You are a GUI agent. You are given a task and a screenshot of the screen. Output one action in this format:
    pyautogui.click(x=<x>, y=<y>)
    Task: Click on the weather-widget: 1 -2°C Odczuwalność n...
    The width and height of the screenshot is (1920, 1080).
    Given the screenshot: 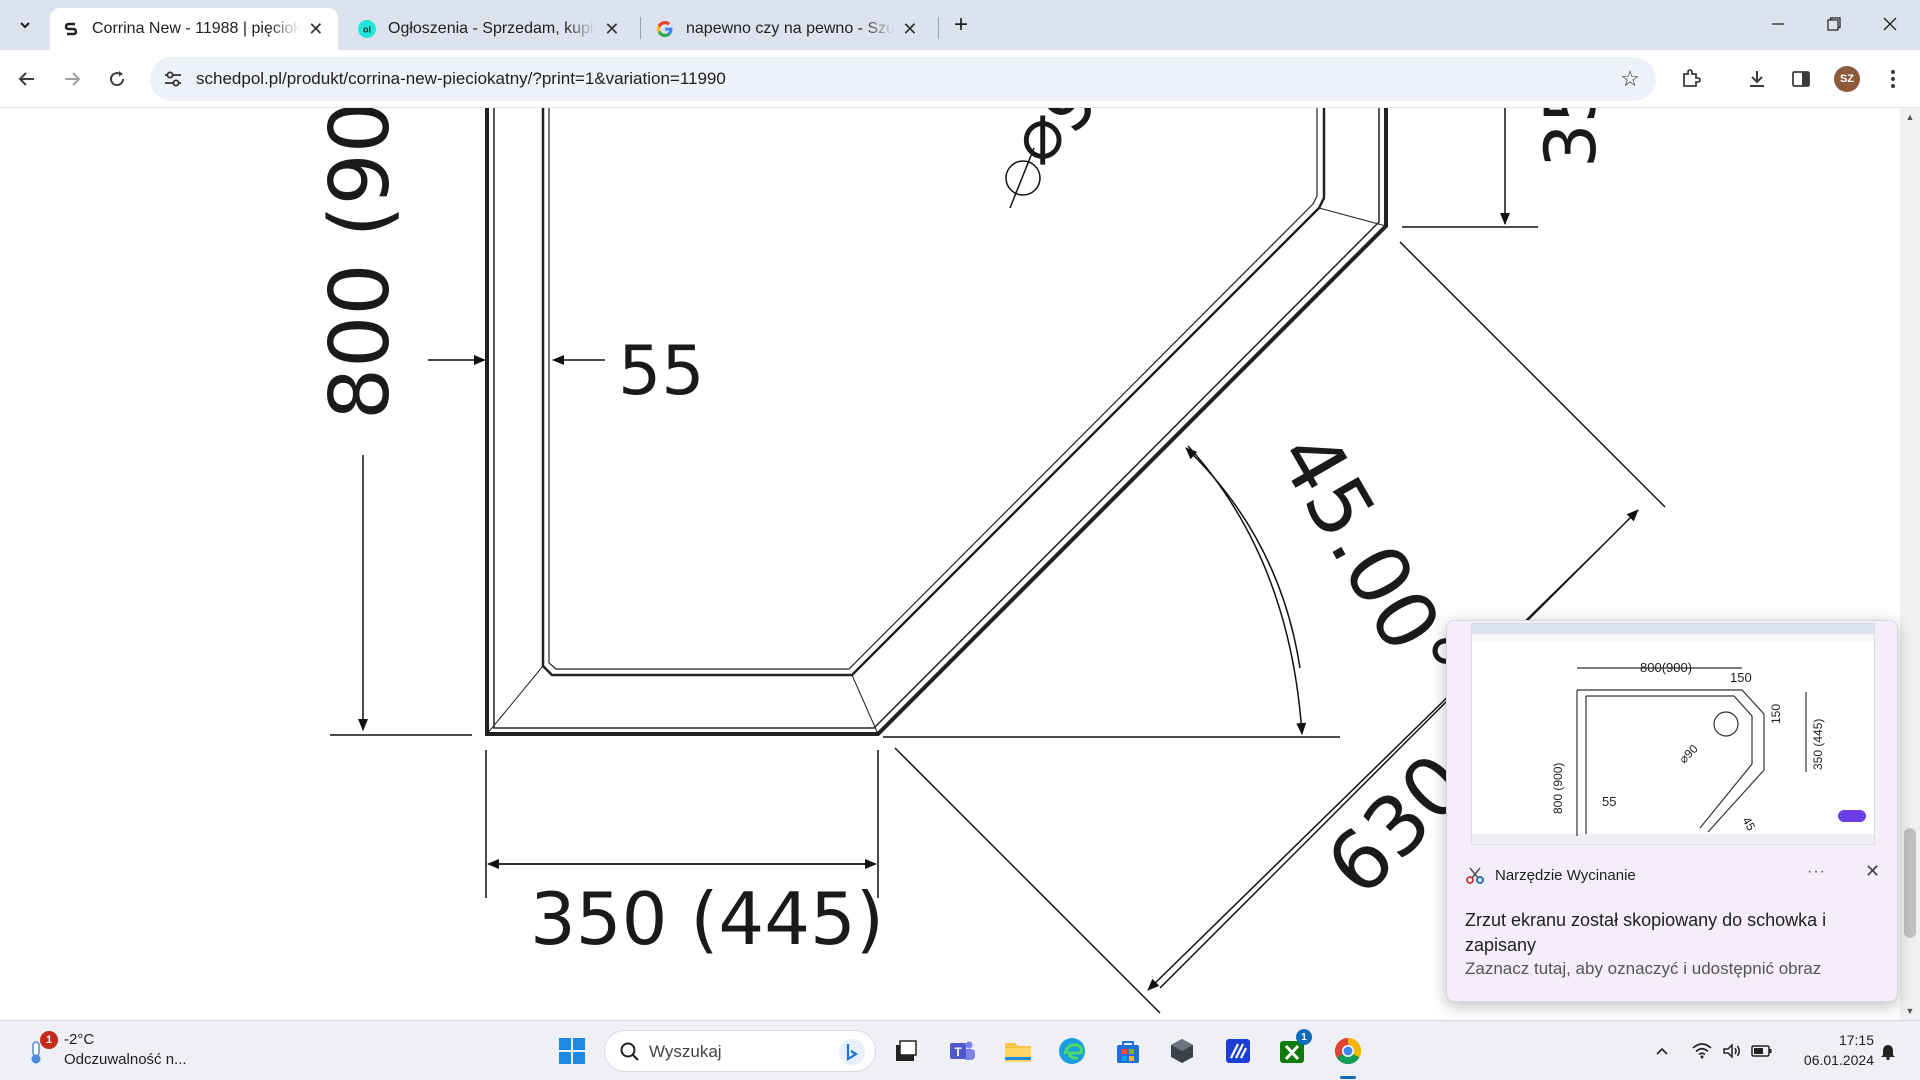 What is the action you would take?
    pyautogui.click(x=114, y=1051)
    